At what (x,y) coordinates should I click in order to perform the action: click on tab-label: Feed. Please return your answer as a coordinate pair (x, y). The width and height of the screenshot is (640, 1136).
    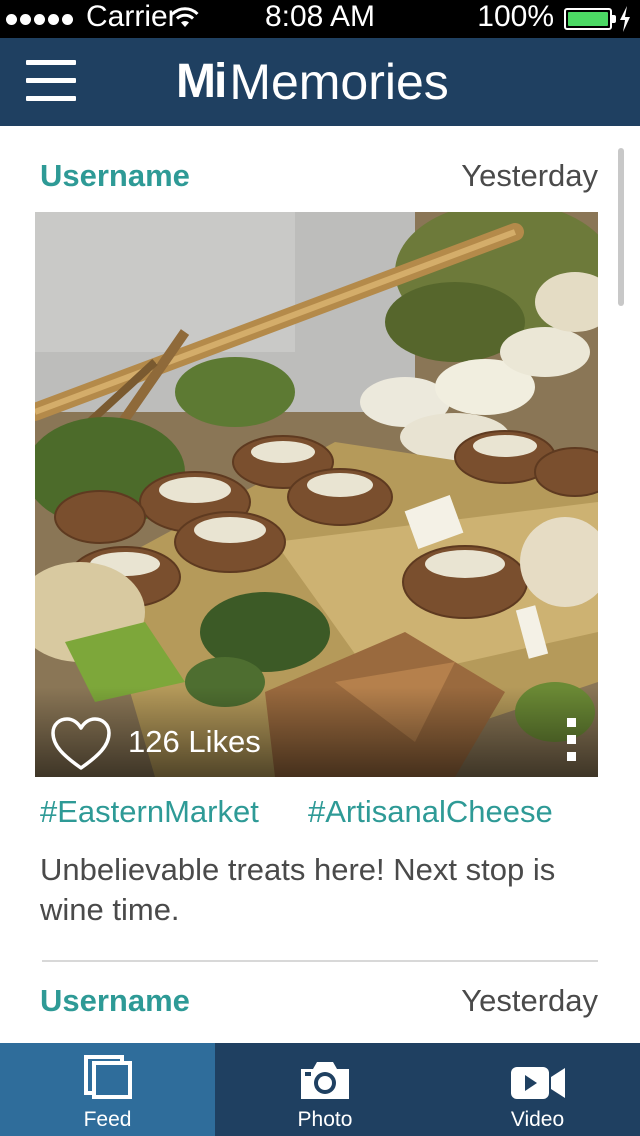
    Looking at the image, I should click on (107, 1119).